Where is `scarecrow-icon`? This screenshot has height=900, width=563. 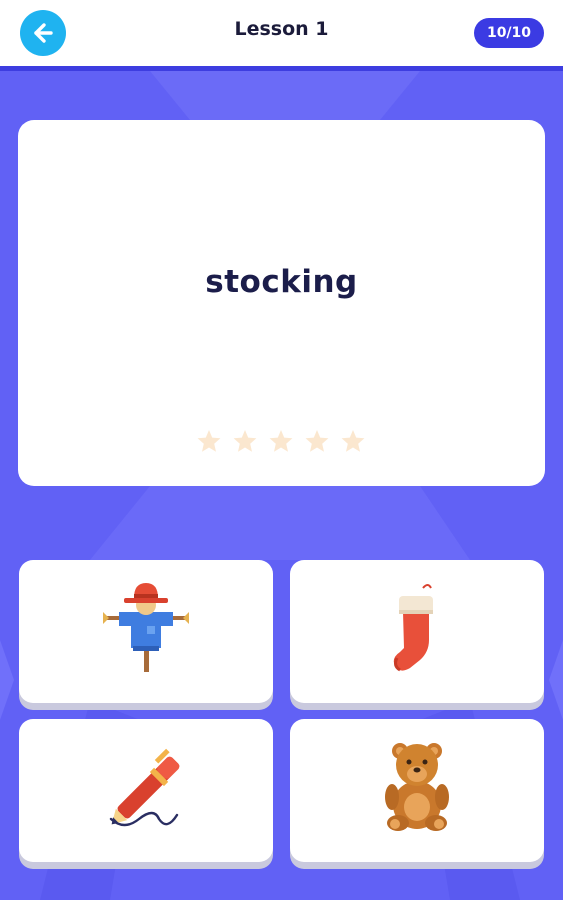
scarecrow-icon is located at coordinates (146, 627).